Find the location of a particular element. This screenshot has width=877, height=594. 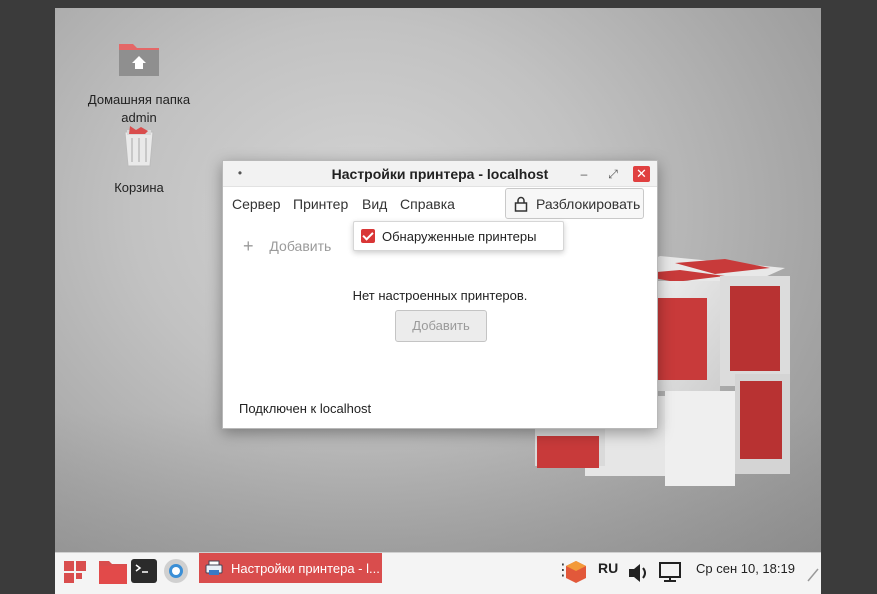

volume-icon is located at coordinates (639, 573).